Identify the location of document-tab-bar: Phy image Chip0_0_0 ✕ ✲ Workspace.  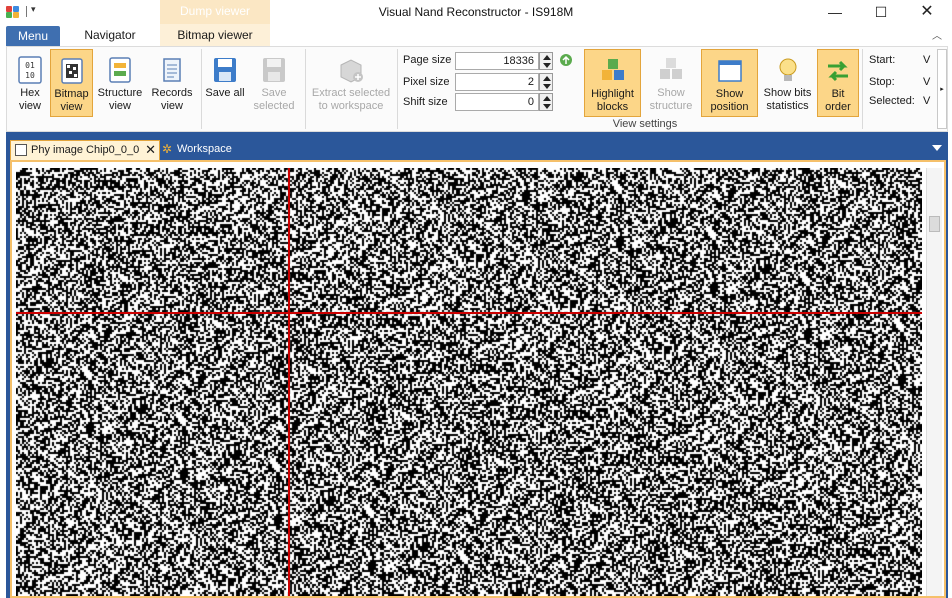
(477, 149).